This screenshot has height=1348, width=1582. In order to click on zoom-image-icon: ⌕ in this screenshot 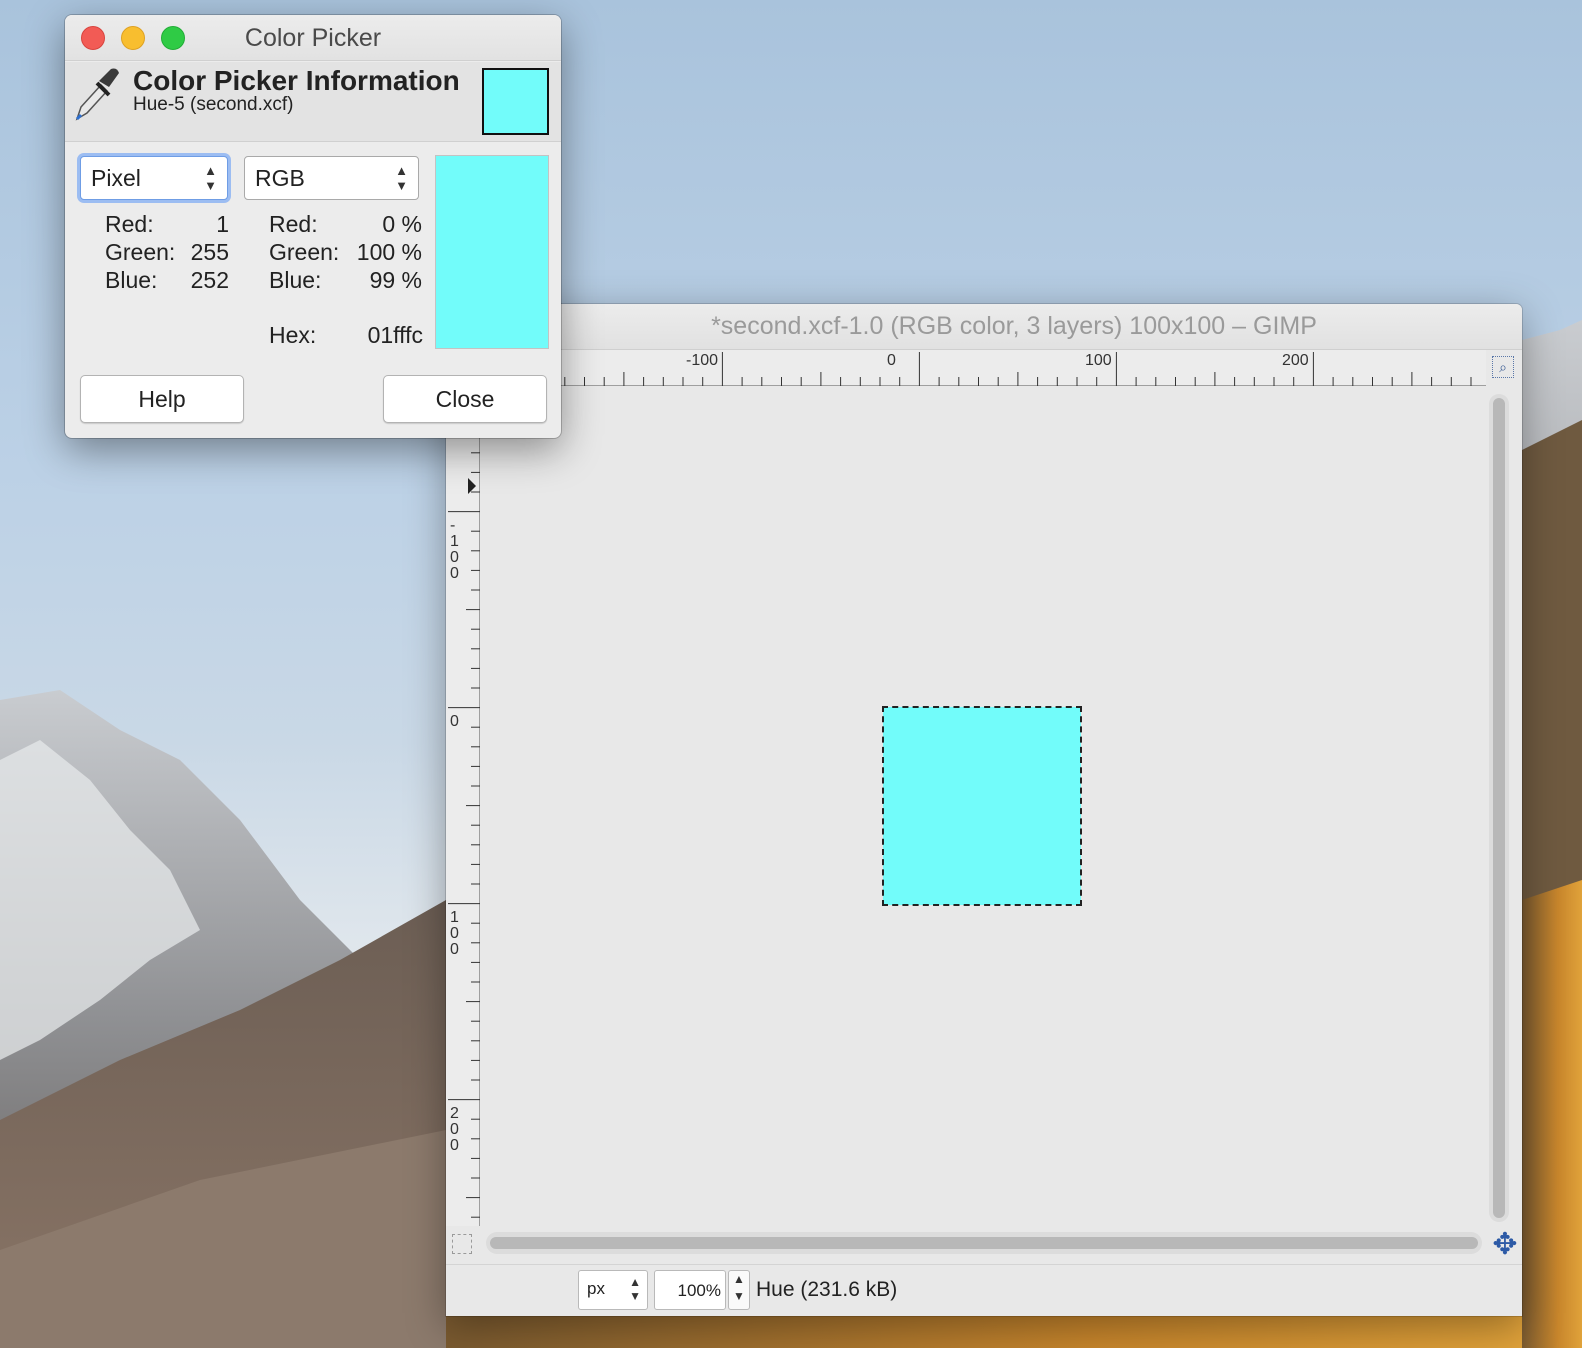, I will do `click(1503, 367)`.